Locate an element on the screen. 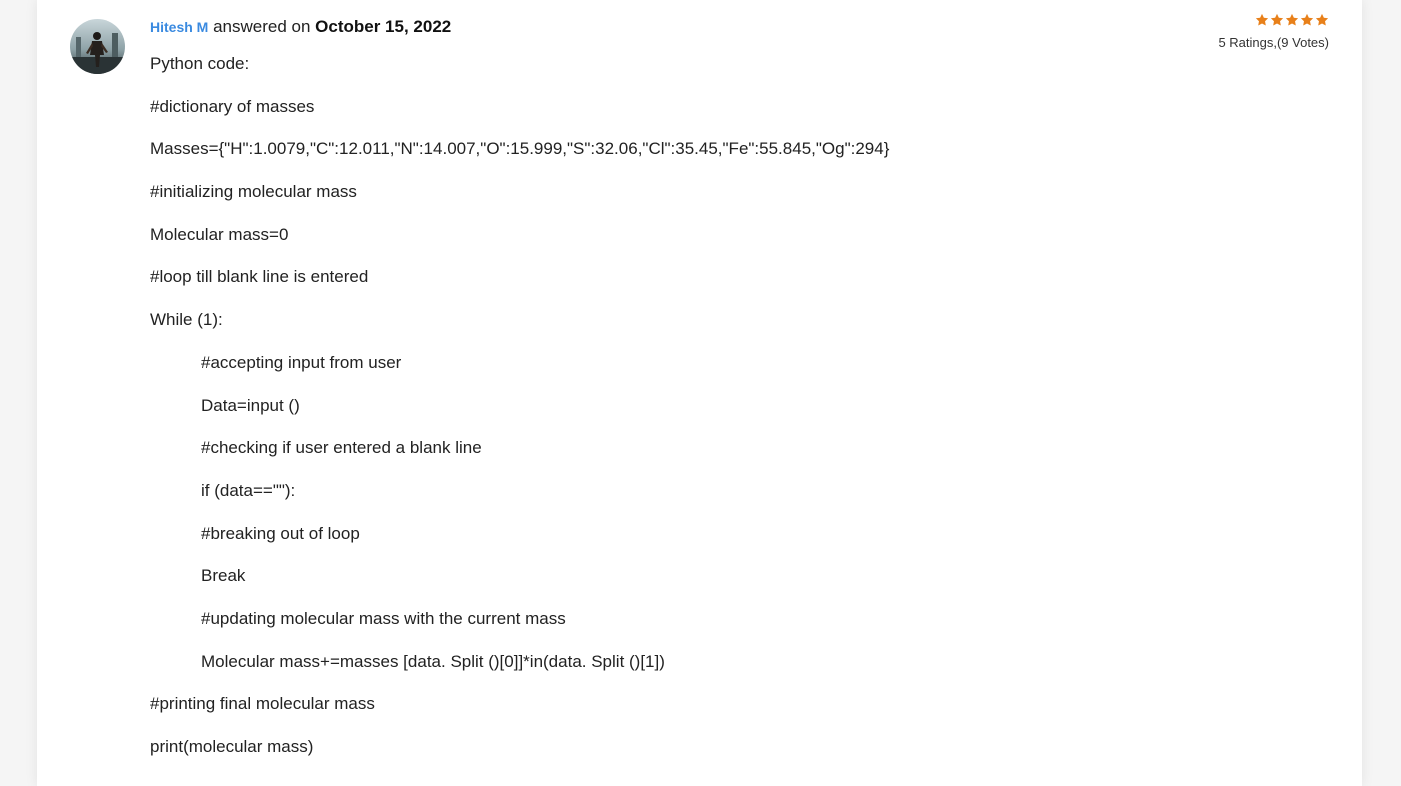  rating: 5 Ratings,(9 Votes) is located at coordinates (1273, 31).